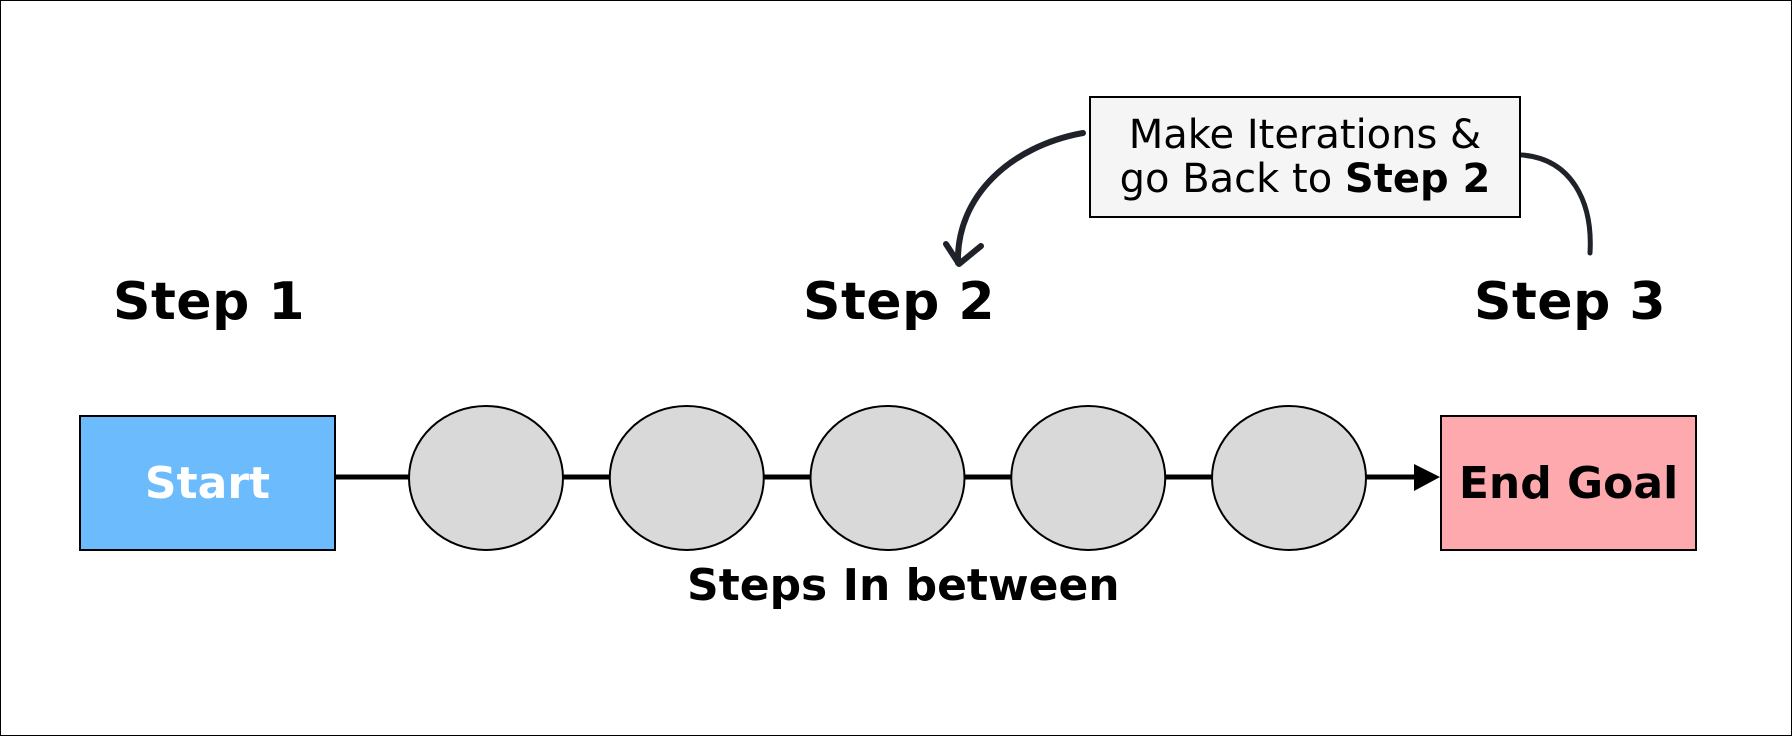 The height and width of the screenshot is (736, 1792). Describe the element at coordinates (1570, 302) in the screenshot. I see `step-3-label: Step 3` at that location.